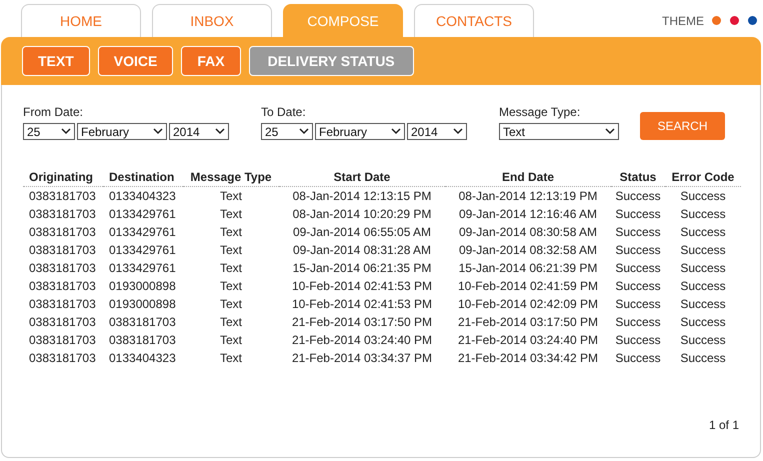 Image resolution: width=763 pixels, height=461 pixels. I want to click on nav-tab: CONTACTS, so click(474, 20).